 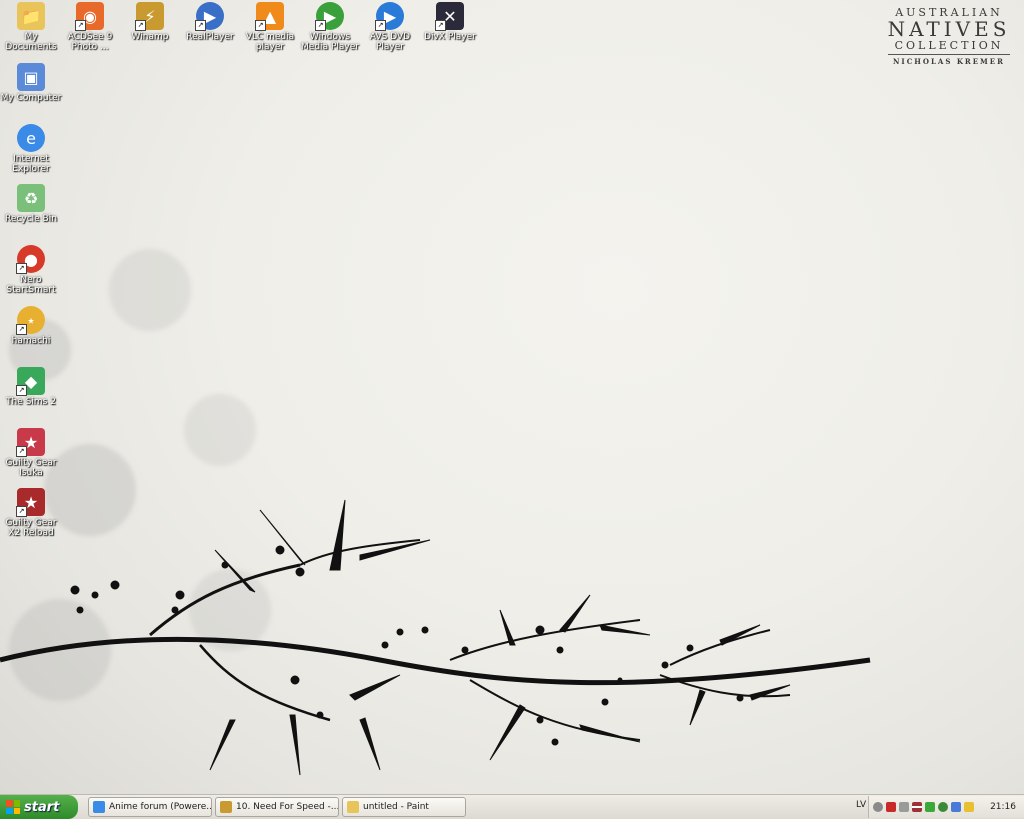 I want to click on winamp-icon: ⚡ ↗, so click(x=149, y=16).